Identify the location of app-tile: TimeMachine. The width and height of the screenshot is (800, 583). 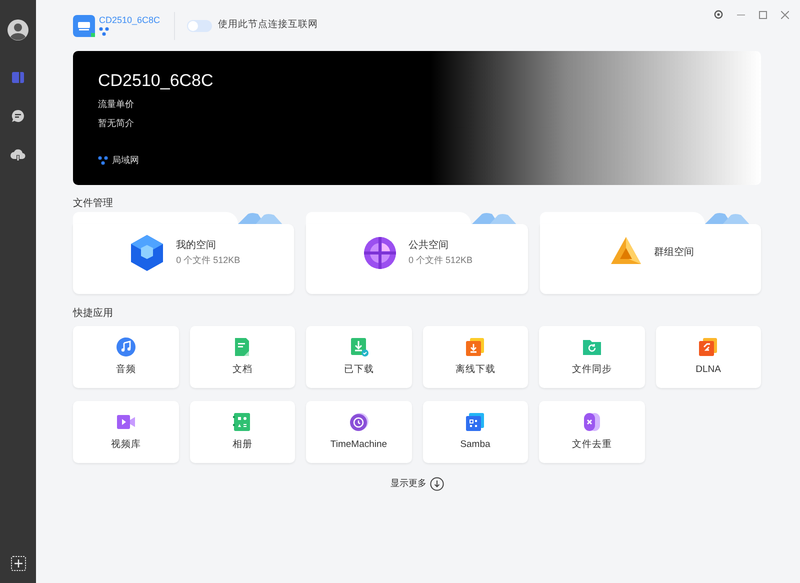
(359, 432).